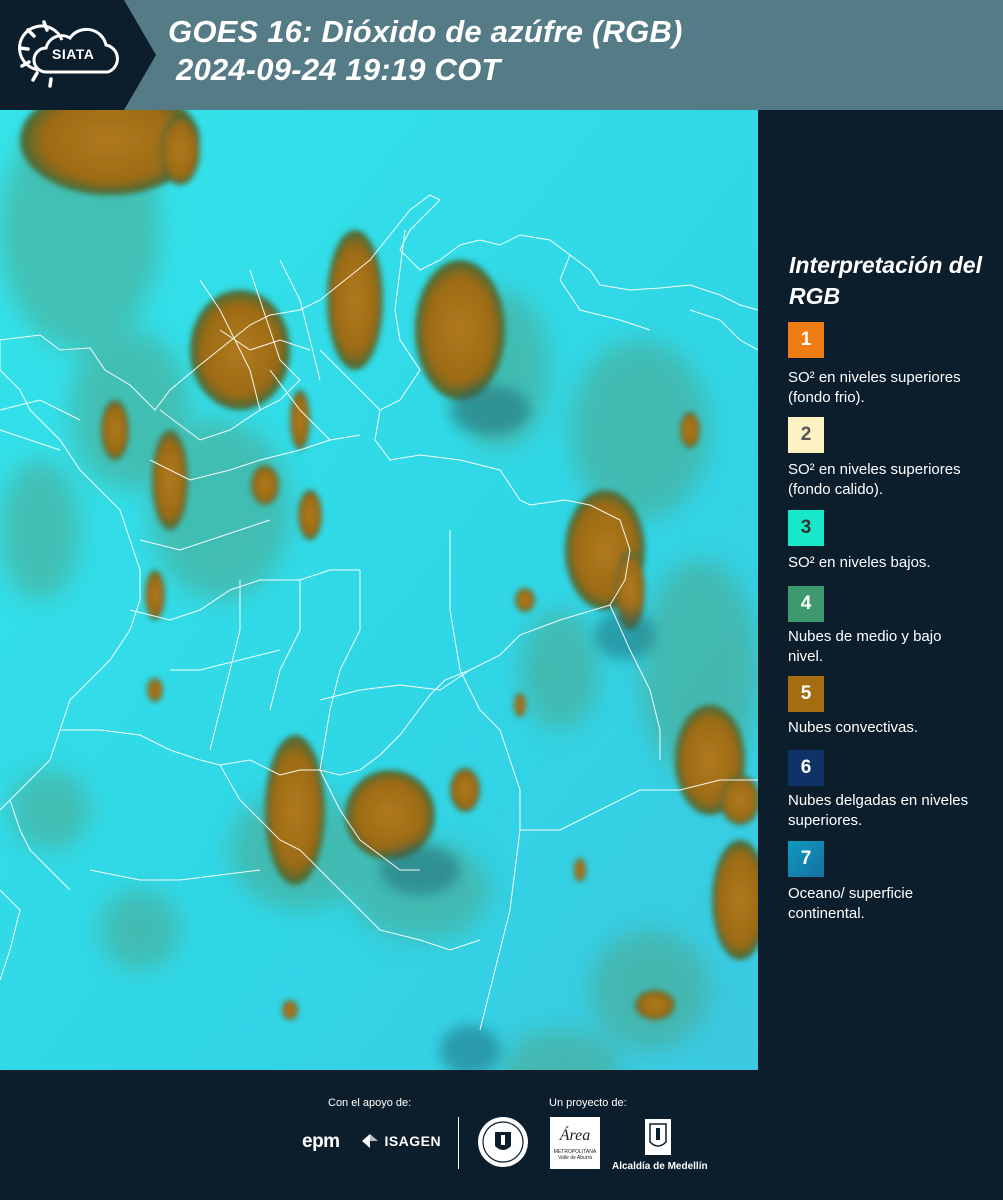 The image size is (1003, 1200). Describe the element at coordinates (338, 69) in the screenshot. I see `page-timestamp: 2024-09-24 19:19 COT` at that location.